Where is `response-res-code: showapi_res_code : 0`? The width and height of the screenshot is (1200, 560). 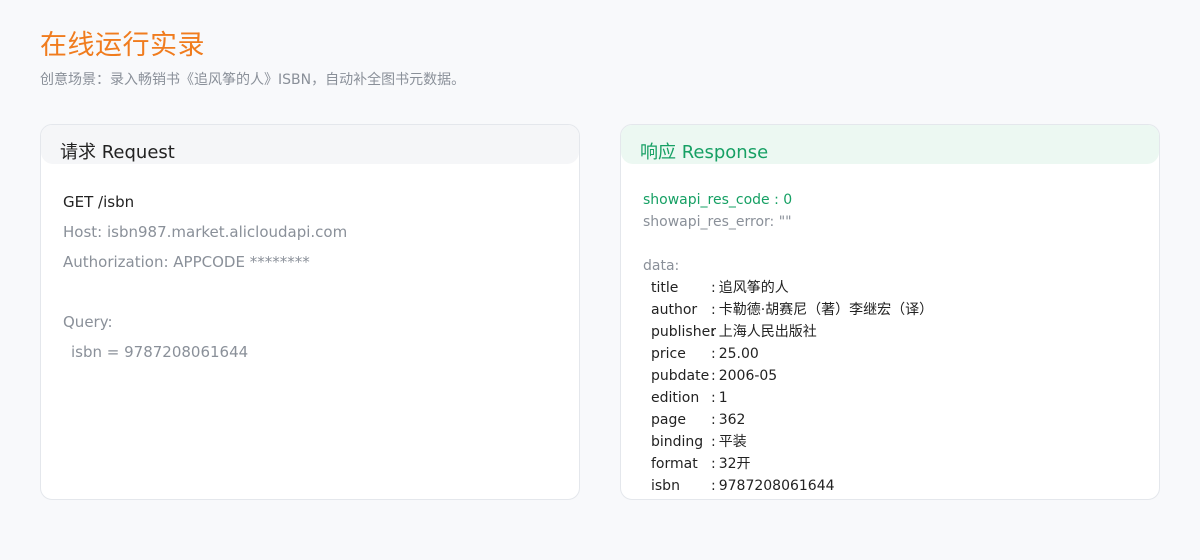
response-res-code: showapi_res_code : 0 is located at coordinates (718, 200).